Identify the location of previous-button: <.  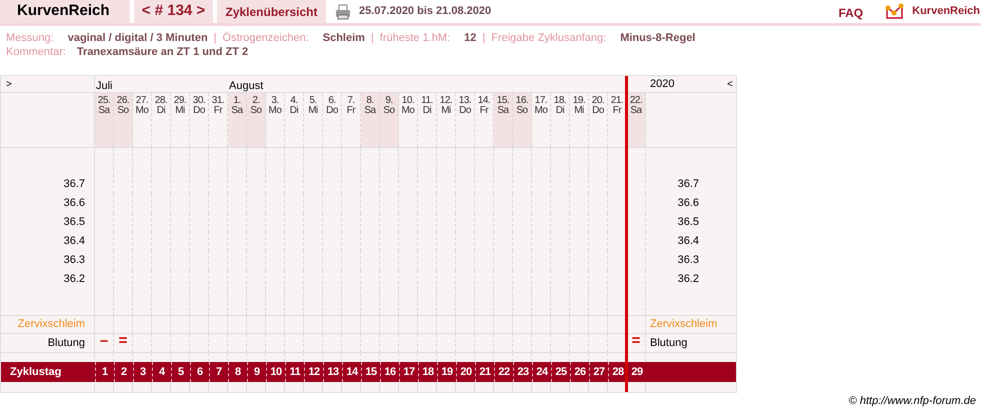
(730, 84).